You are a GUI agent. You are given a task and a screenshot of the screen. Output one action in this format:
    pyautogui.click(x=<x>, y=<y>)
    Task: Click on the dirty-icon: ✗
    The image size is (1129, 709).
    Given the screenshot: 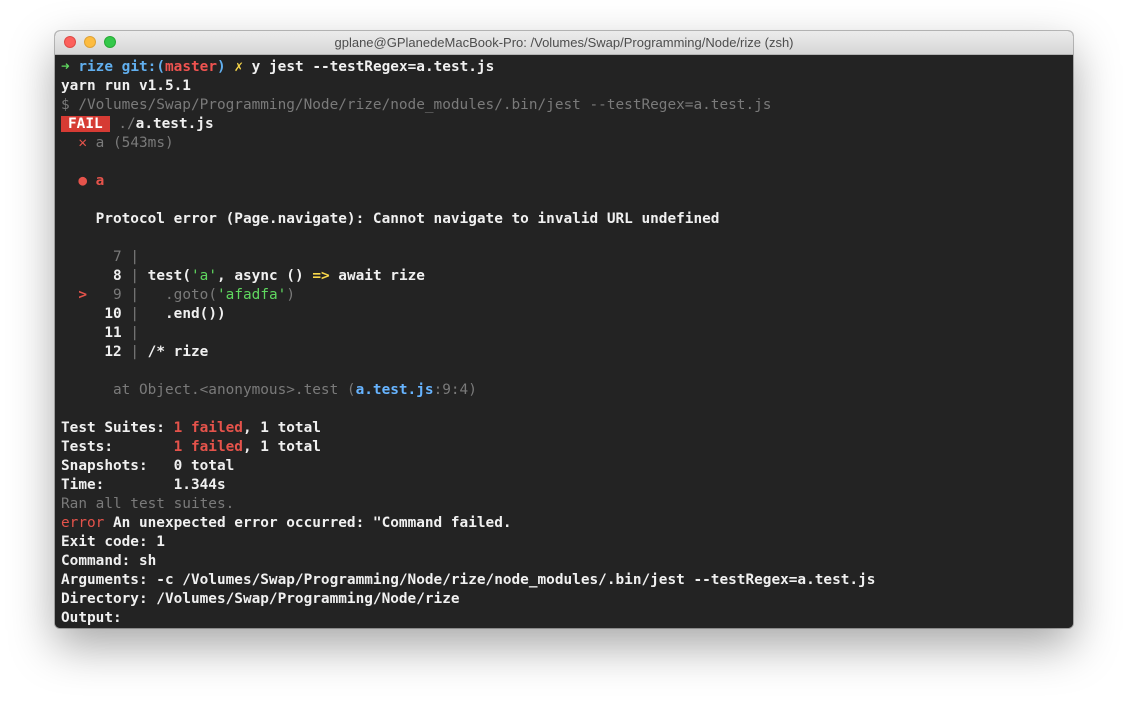 What is the action you would take?
    pyautogui.click(x=238, y=67)
    